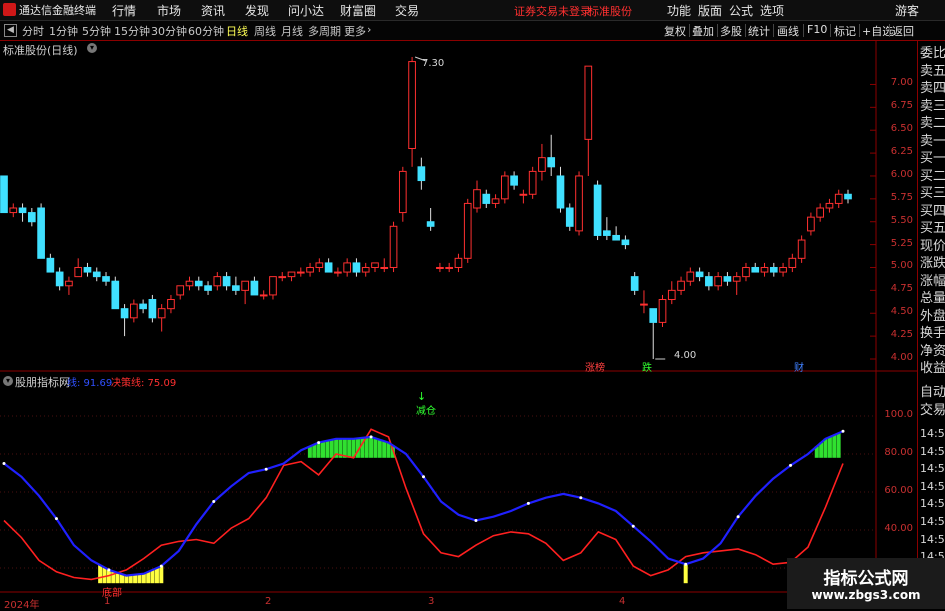  I want to click on quote-field-label: 换手, so click(932, 333).